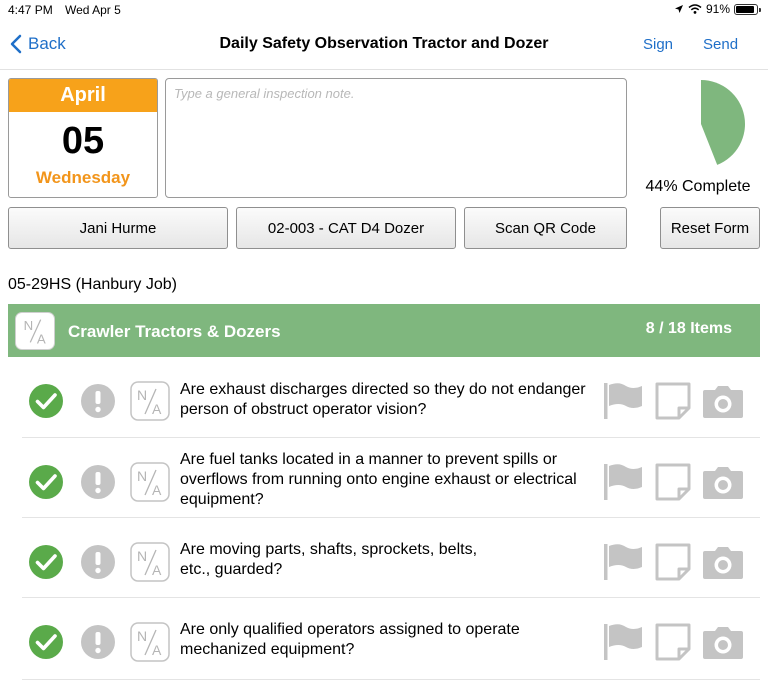  I want to click on progress-chart, so click(723, 122).